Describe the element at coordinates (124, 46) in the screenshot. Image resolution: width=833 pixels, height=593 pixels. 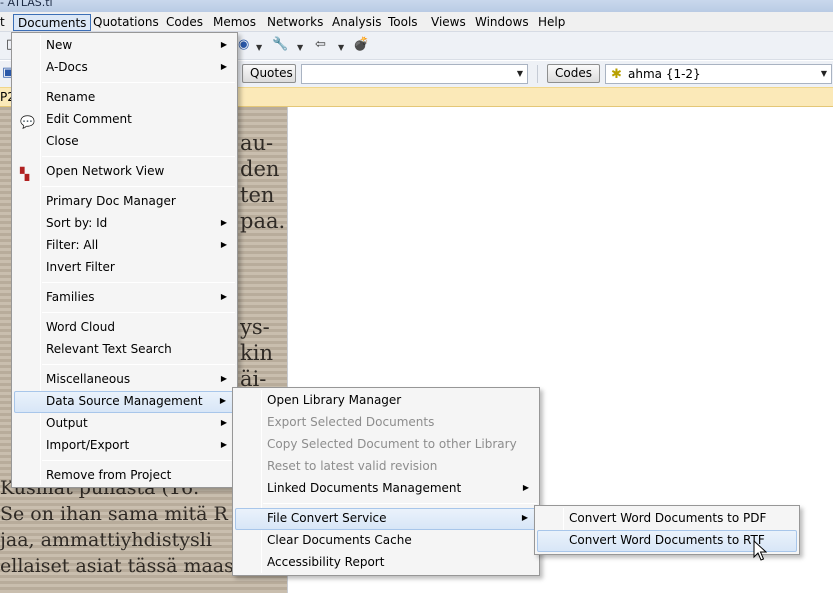
I see `menu-item-new: New ▶` at that location.